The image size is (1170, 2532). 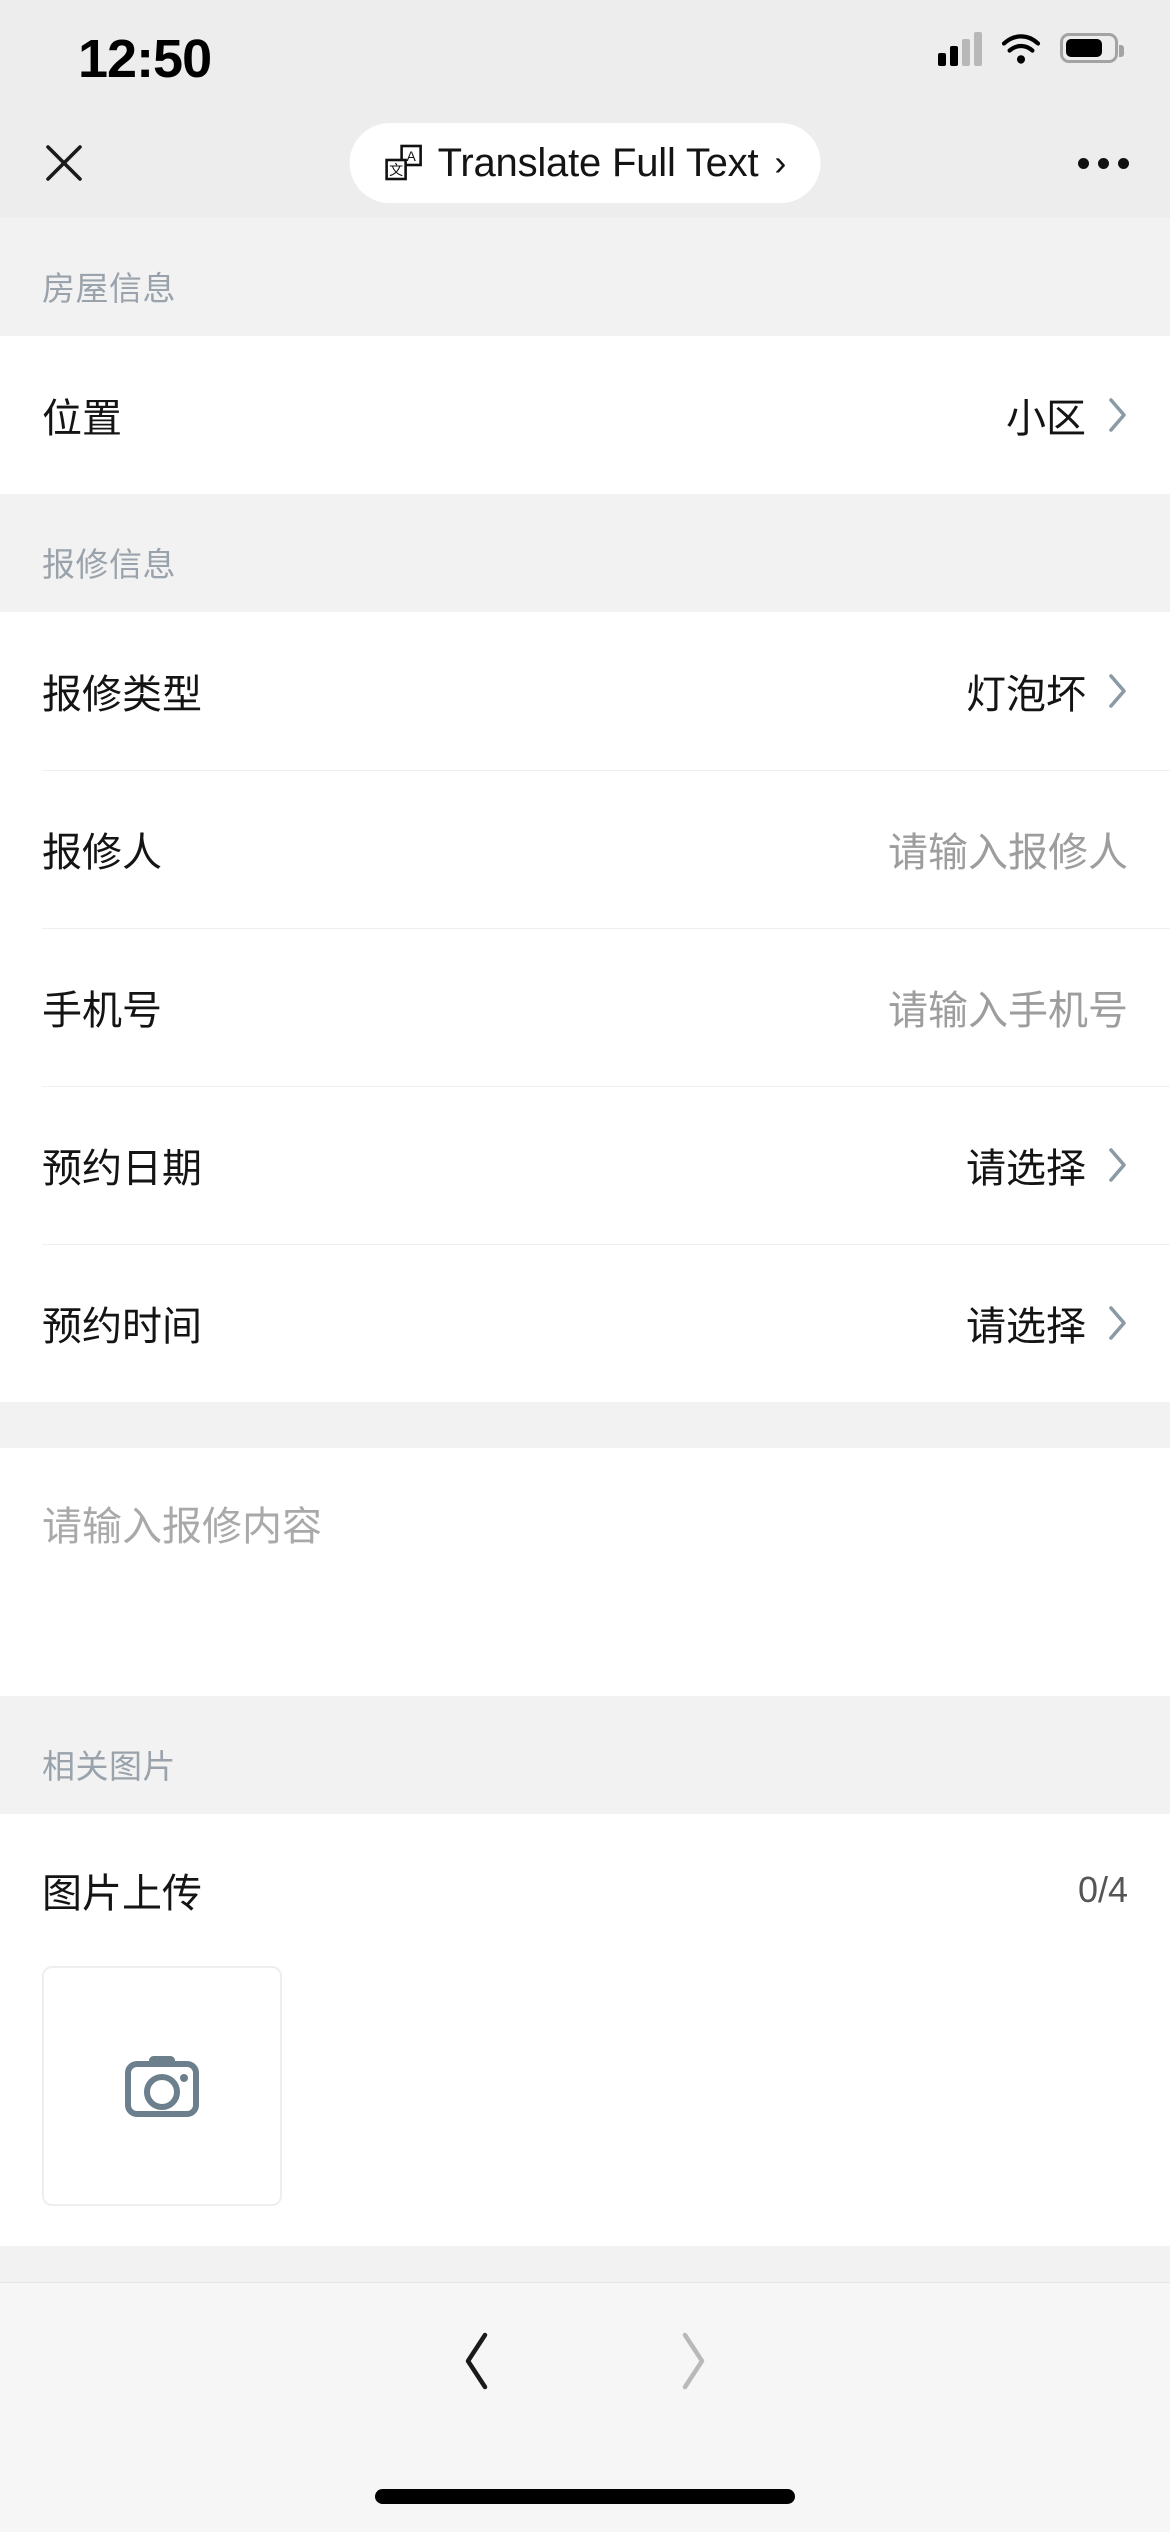 What do you see at coordinates (122, 1327) in the screenshot?
I see `row-label: 预约时间` at bounding box center [122, 1327].